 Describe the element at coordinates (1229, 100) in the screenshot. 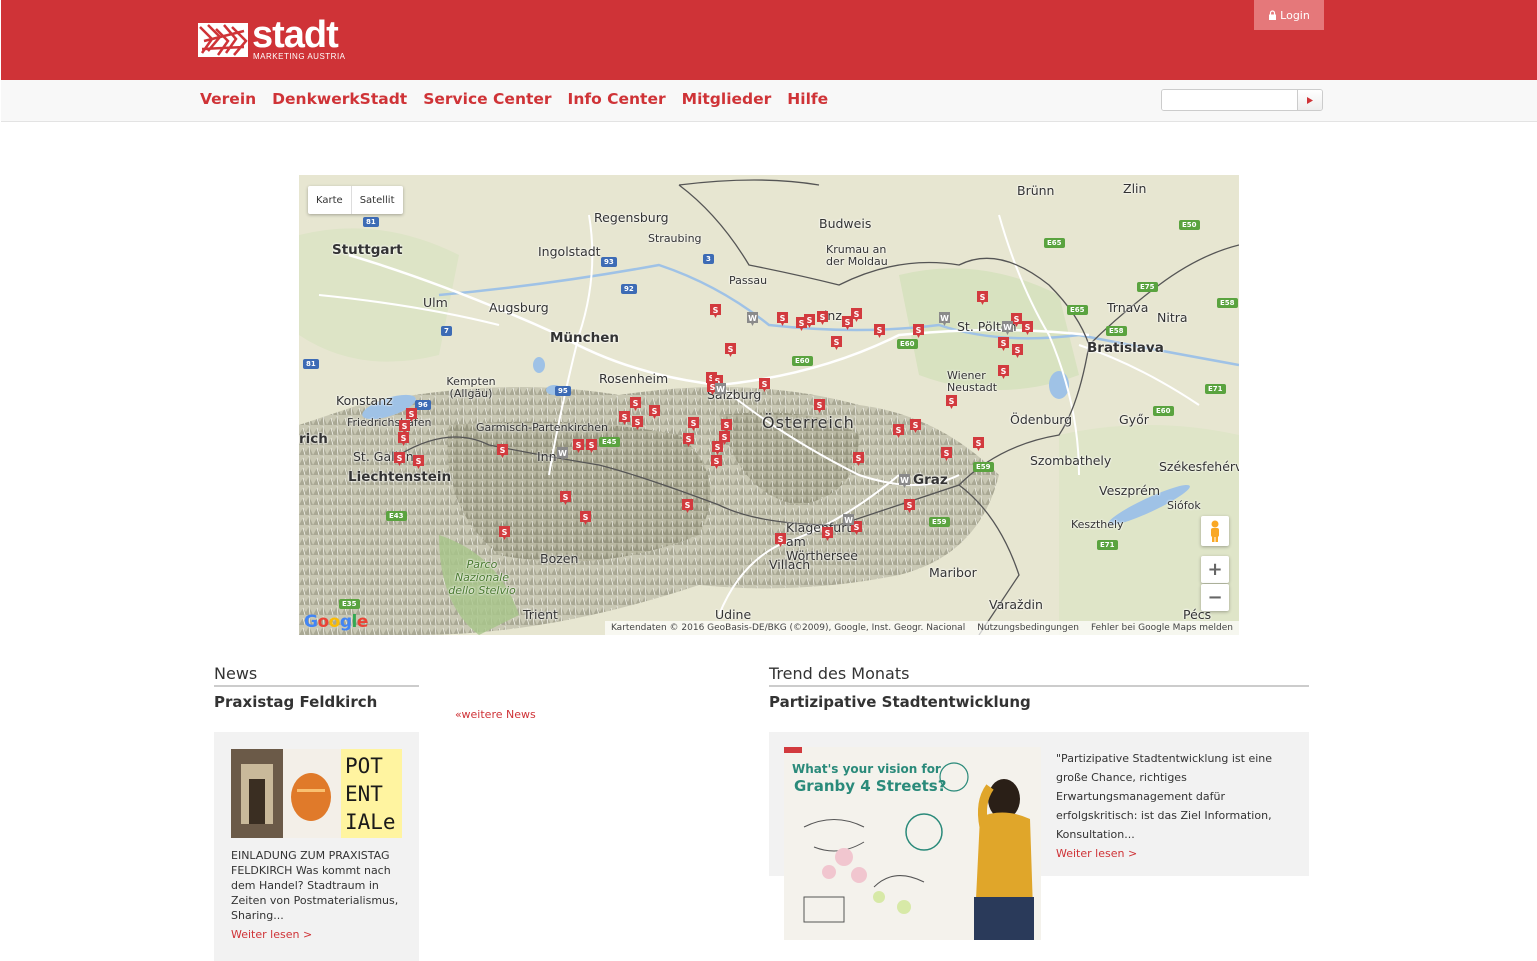

I see `search-input` at that location.